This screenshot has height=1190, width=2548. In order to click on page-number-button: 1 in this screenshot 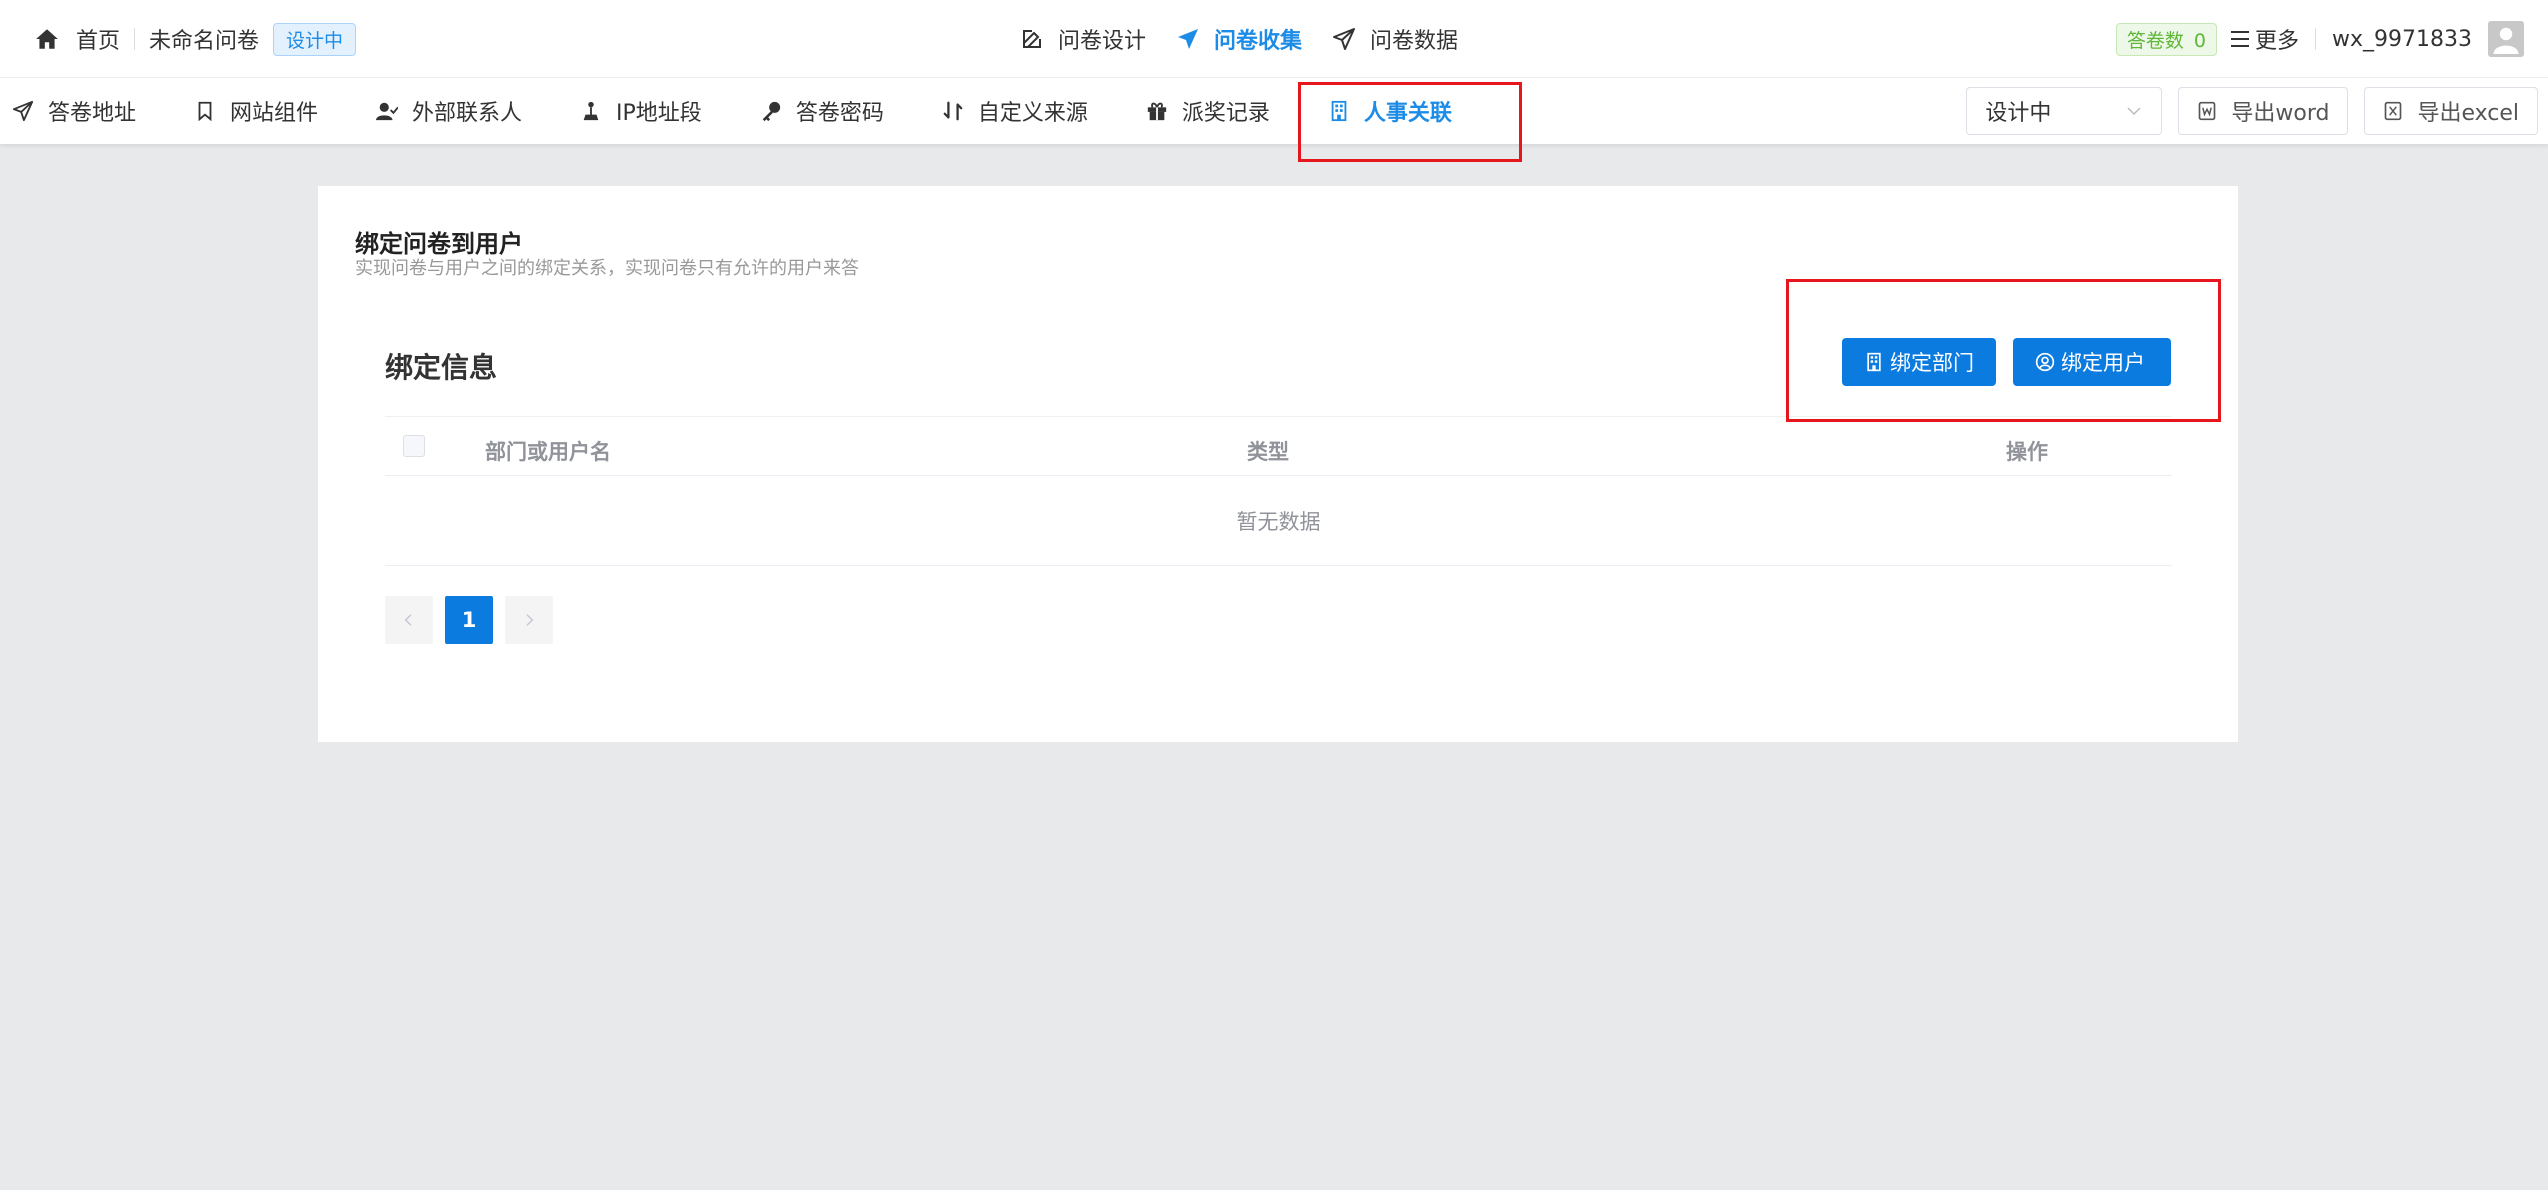, I will do `click(469, 620)`.